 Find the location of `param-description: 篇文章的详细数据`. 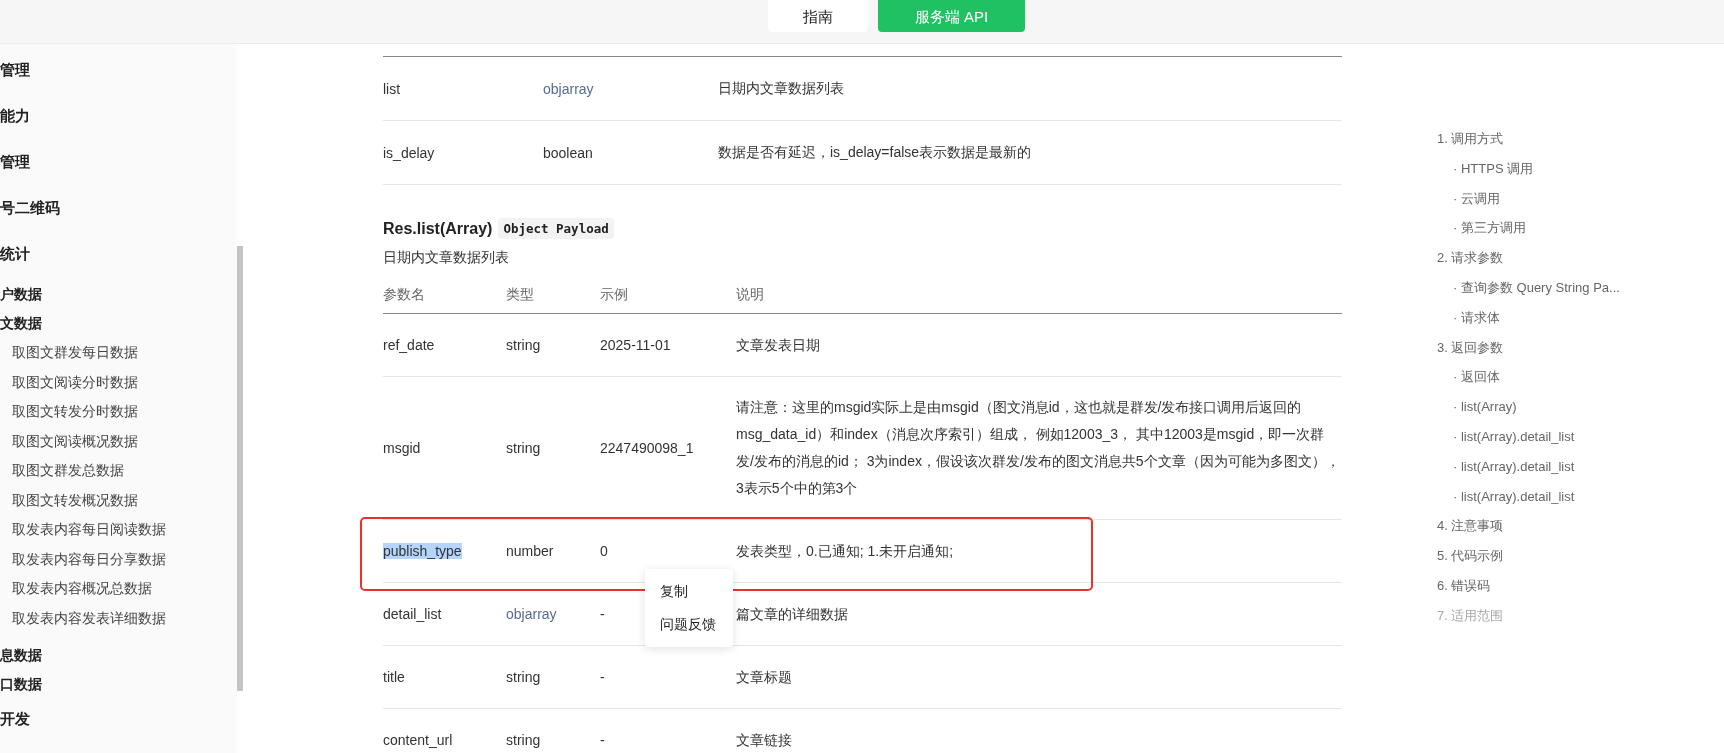

param-description: 篇文章的详细数据 is located at coordinates (792, 614).